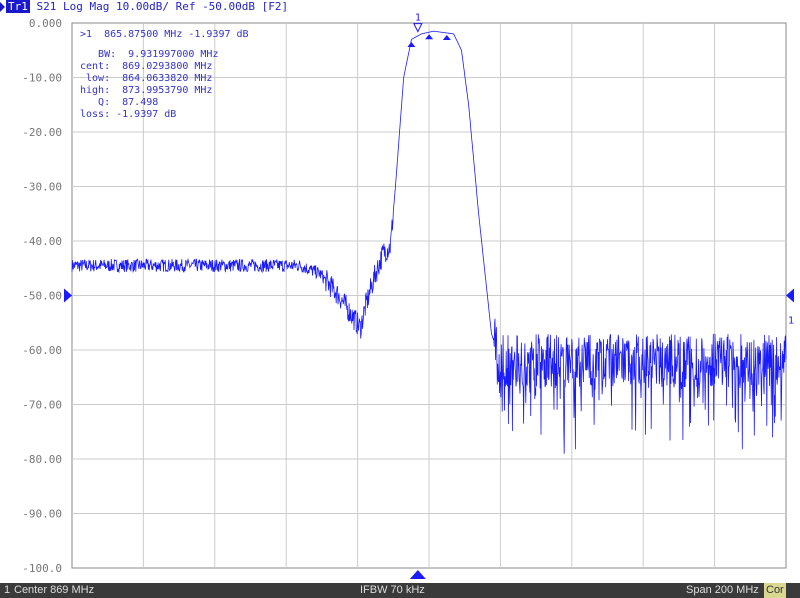 Image resolution: width=800 pixels, height=598 pixels. Describe the element at coordinates (164, 34) in the screenshot. I see `marker-line: >1 865.87500 MHz -1.9397 dB` at that location.